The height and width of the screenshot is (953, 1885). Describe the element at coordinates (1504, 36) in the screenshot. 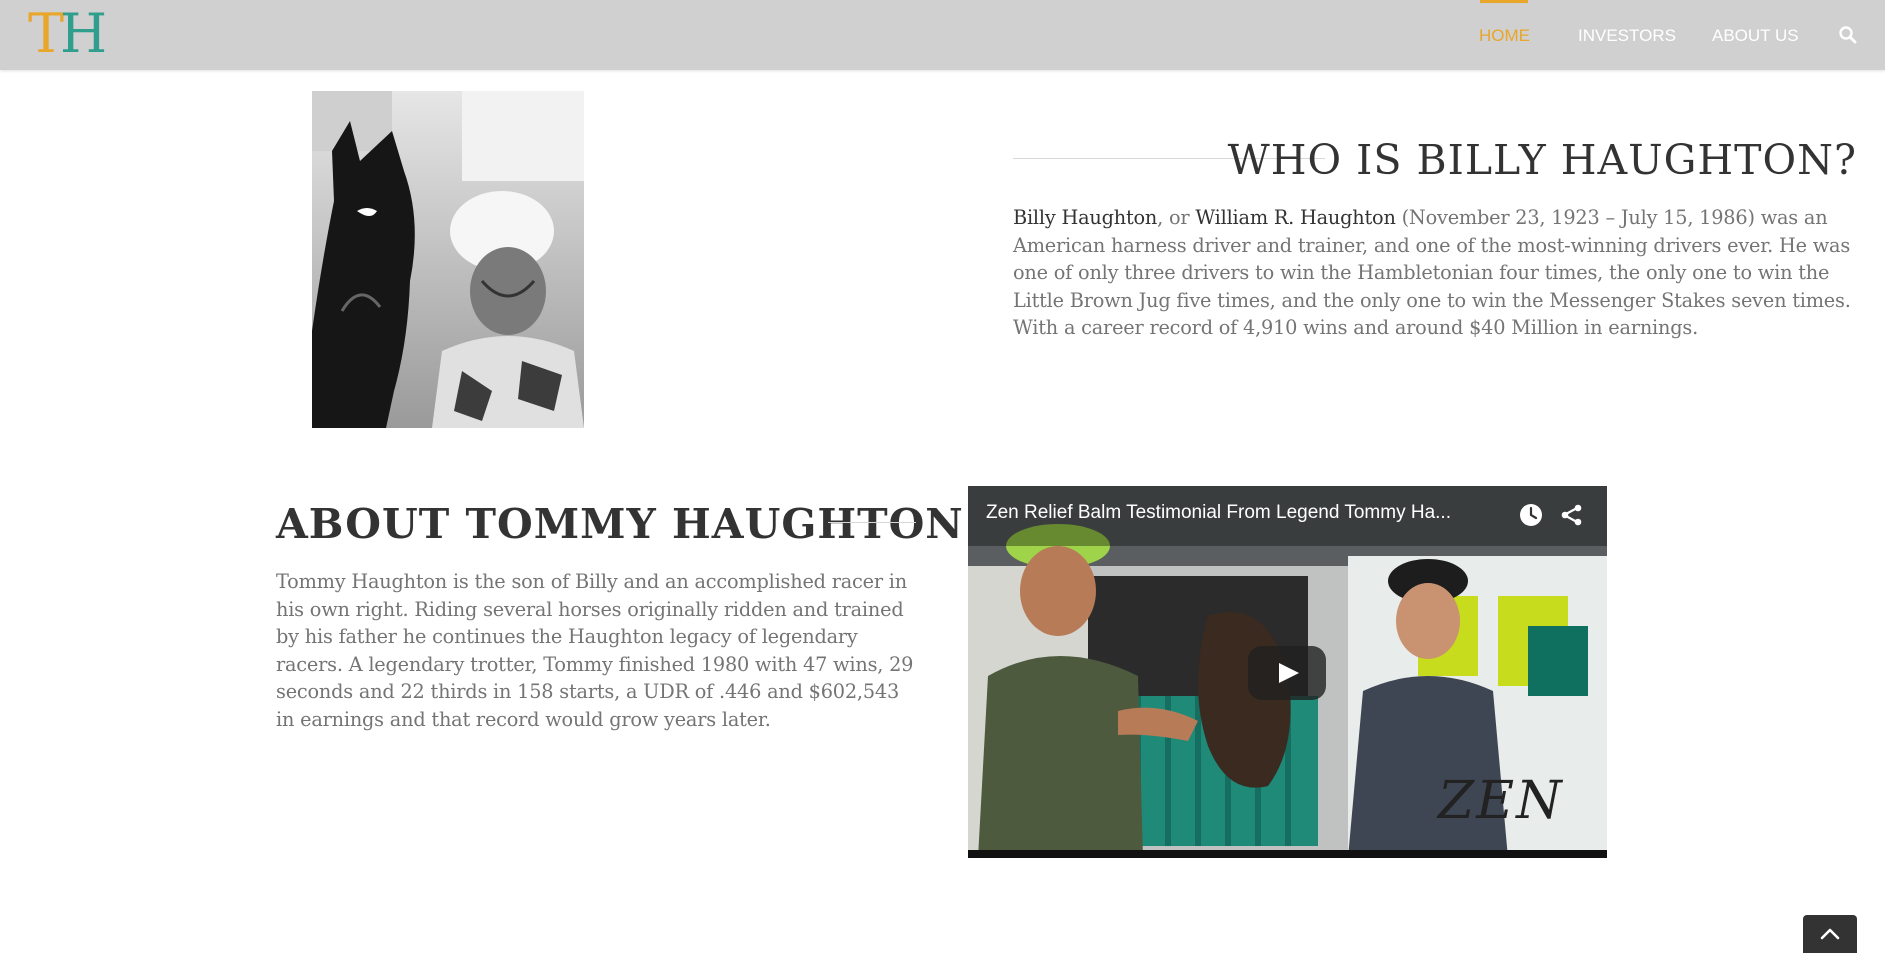

I see `nav-home: HOME` at that location.